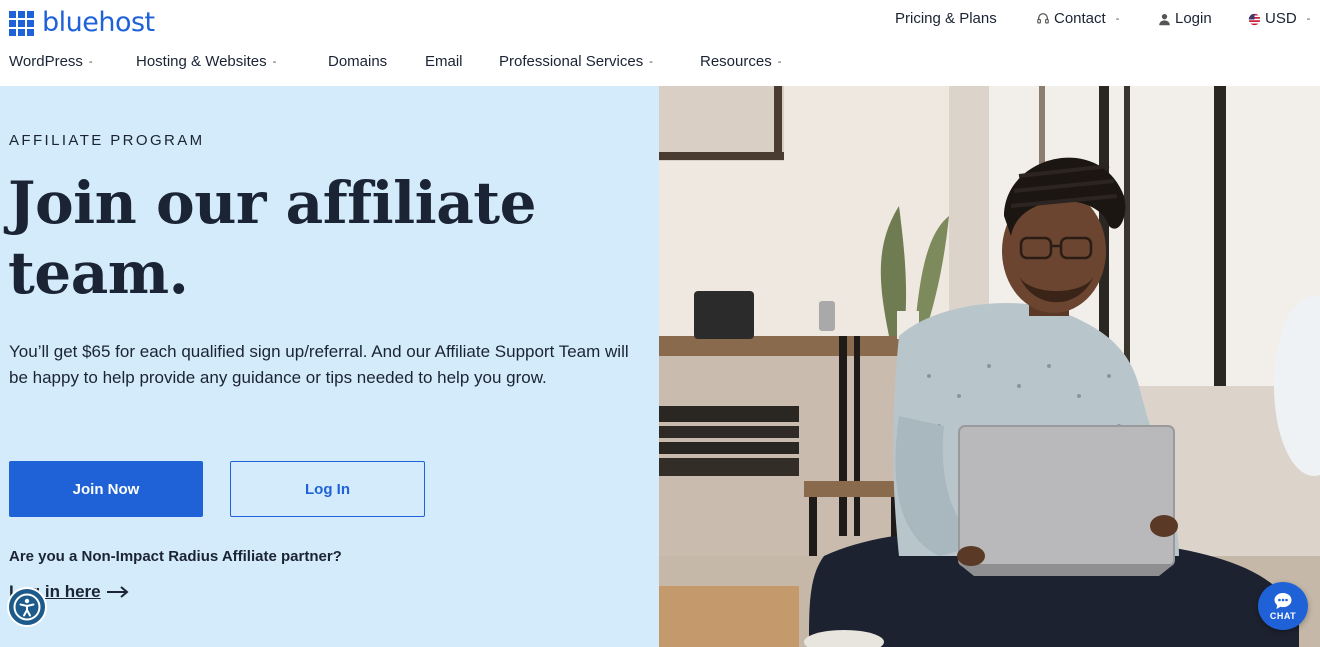 The height and width of the screenshot is (647, 1320). What do you see at coordinates (98, 273) in the screenshot?
I see `headline-line-2: team.` at bounding box center [98, 273].